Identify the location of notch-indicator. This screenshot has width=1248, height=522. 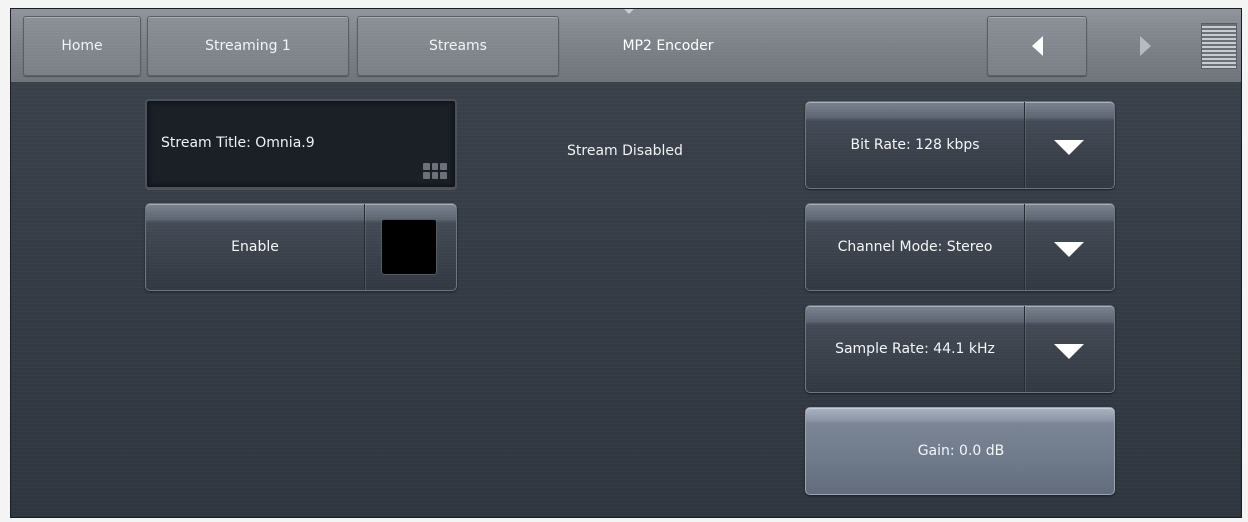
(629, 11).